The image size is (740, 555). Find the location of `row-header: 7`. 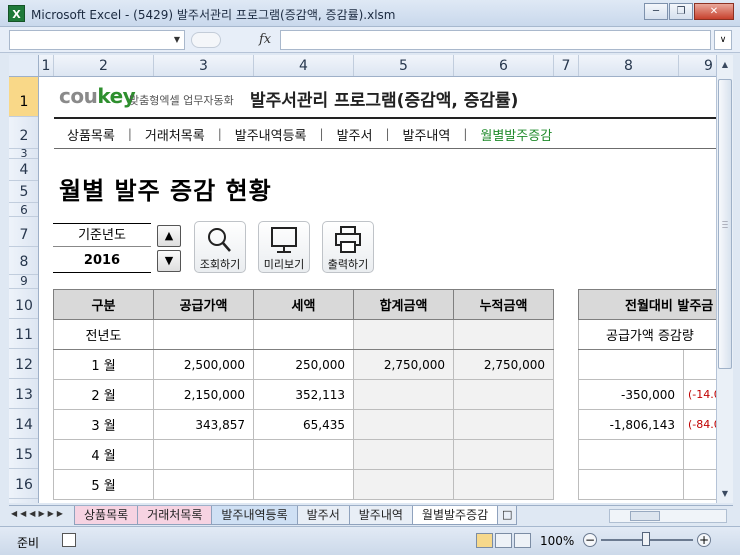

row-header: 7 is located at coordinates (23, 232).